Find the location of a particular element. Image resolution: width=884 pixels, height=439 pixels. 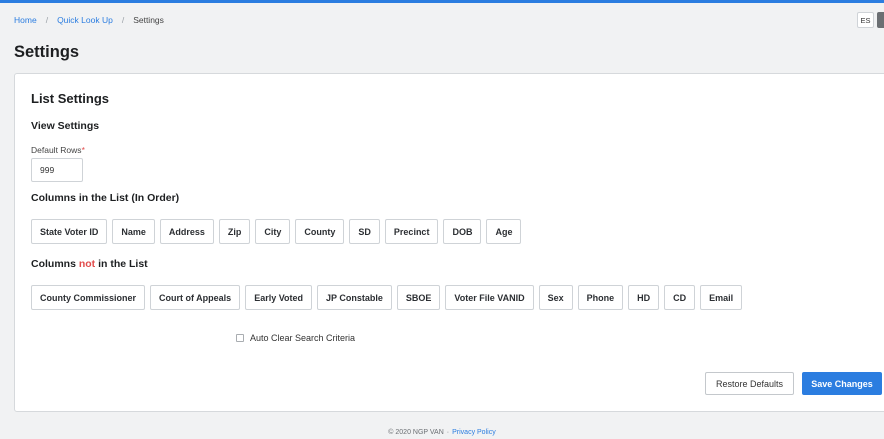

language-toggle-button: ES is located at coordinates (865, 20).